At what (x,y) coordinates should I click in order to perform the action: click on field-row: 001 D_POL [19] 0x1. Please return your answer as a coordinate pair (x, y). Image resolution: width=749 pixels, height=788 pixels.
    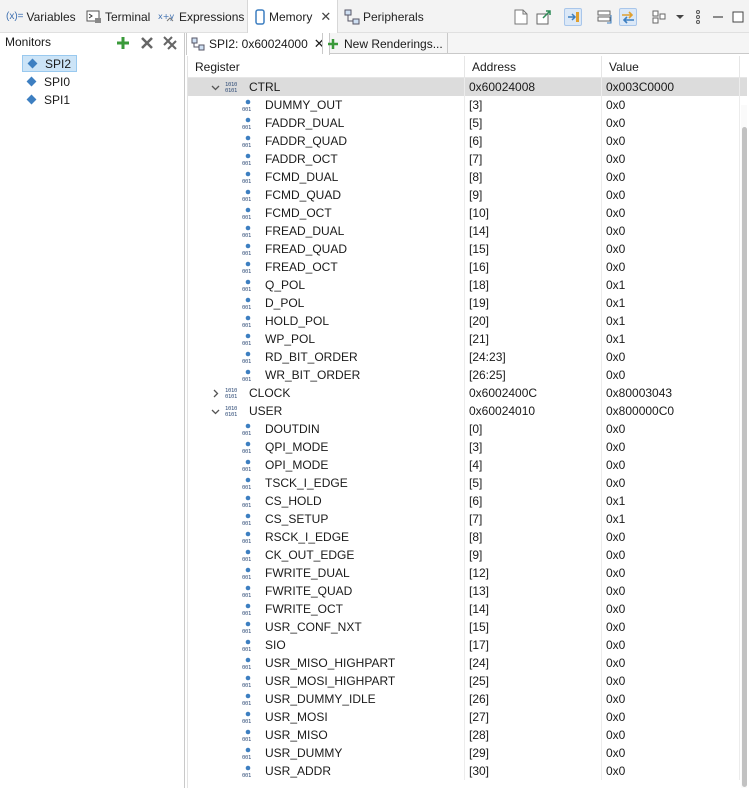
    Looking at the image, I should click on (467, 303).